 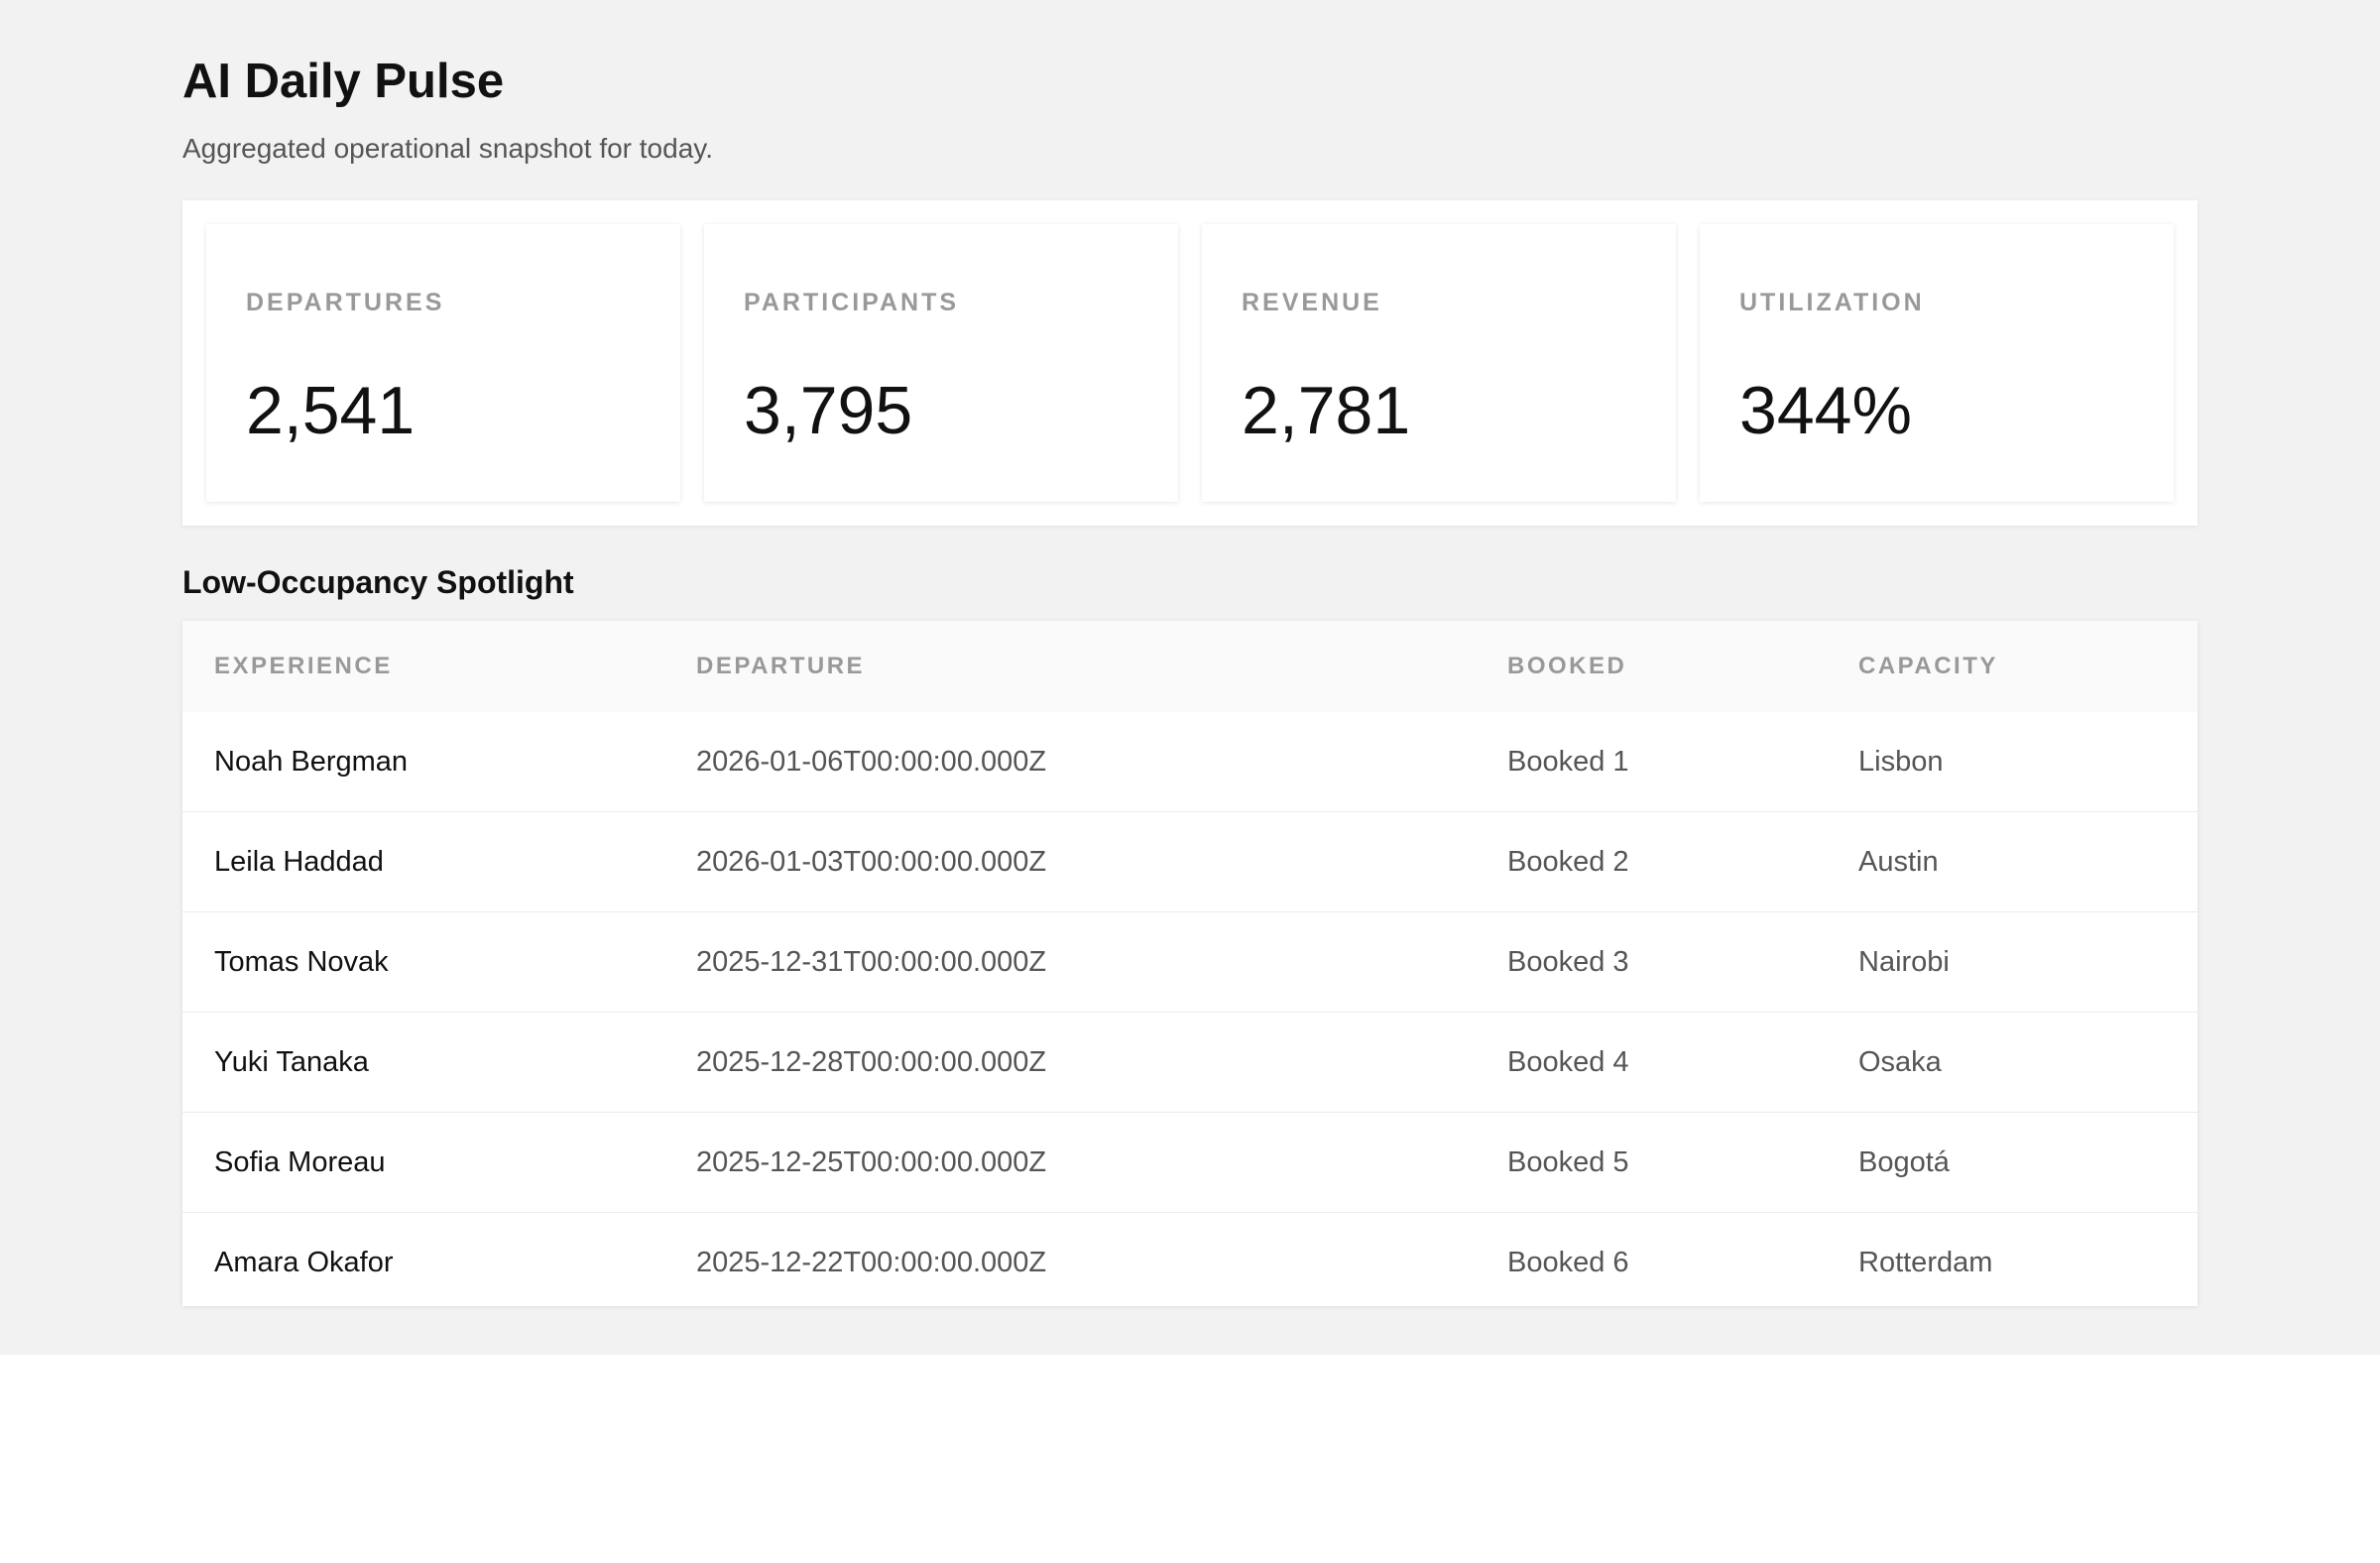 What do you see at coordinates (1651, 1262) in the screenshot?
I see `cell-booked: Booked 6` at bounding box center [1651, 1262].